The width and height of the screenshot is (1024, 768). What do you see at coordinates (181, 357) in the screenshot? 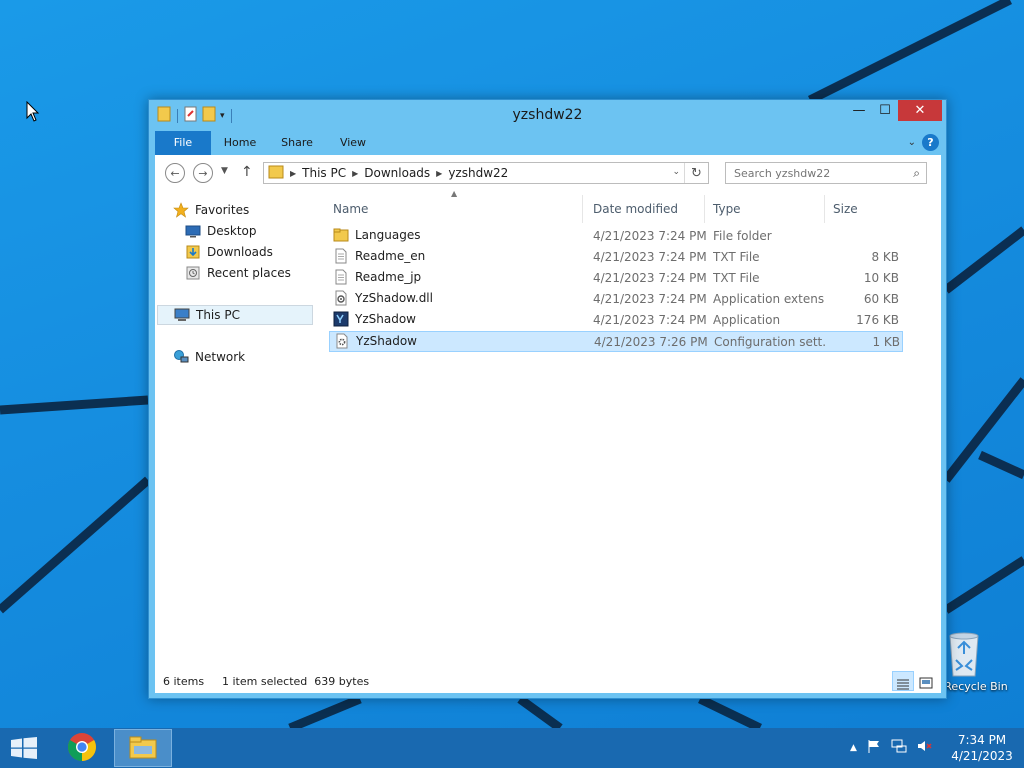
I see `network-icon` at bounding box center [181, 357].